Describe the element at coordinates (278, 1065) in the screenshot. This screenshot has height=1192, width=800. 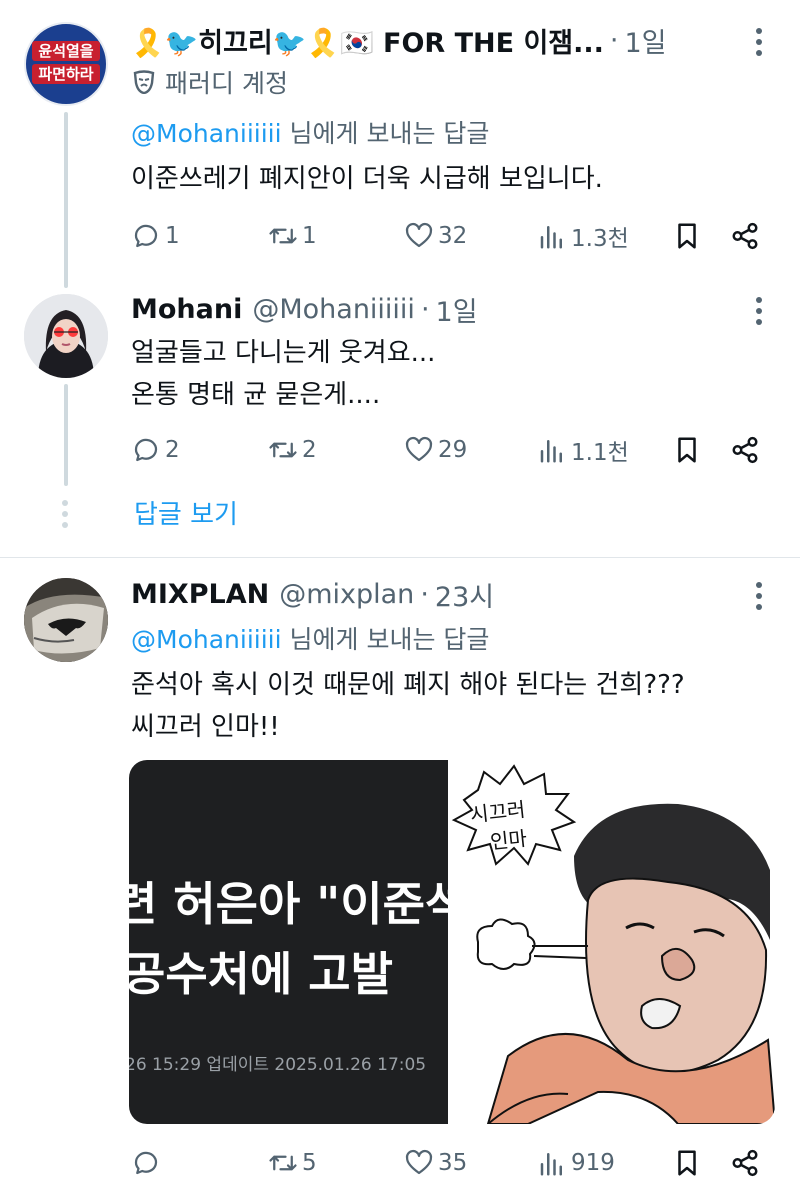
I see `news-meta: 26 15:29 업데이트 2025.01.26 17:05` at that location.